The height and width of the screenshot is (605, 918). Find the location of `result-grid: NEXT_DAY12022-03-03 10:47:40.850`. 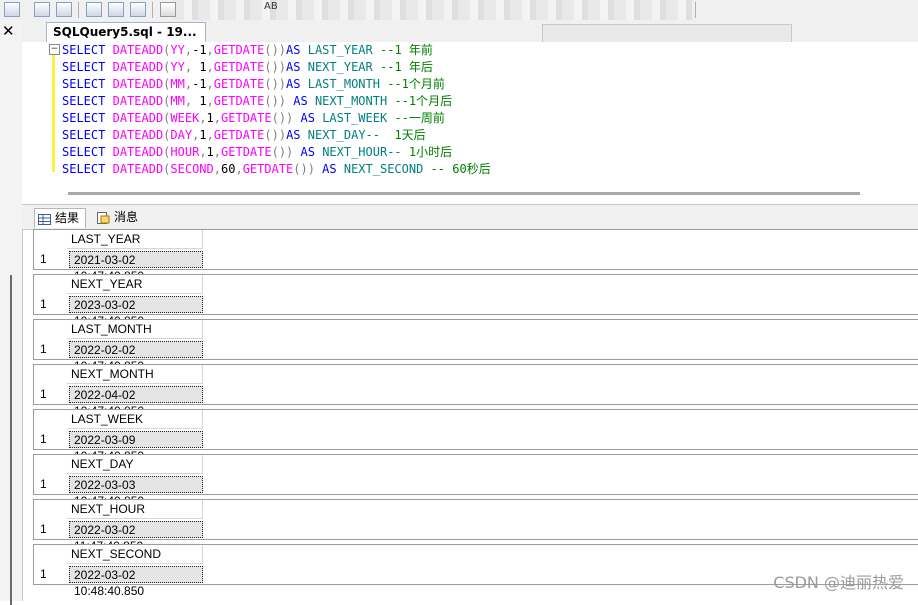

result-grid: NEXT_DAY12022-03-03 10:47:40.850 is located at coordinates (475, 481).